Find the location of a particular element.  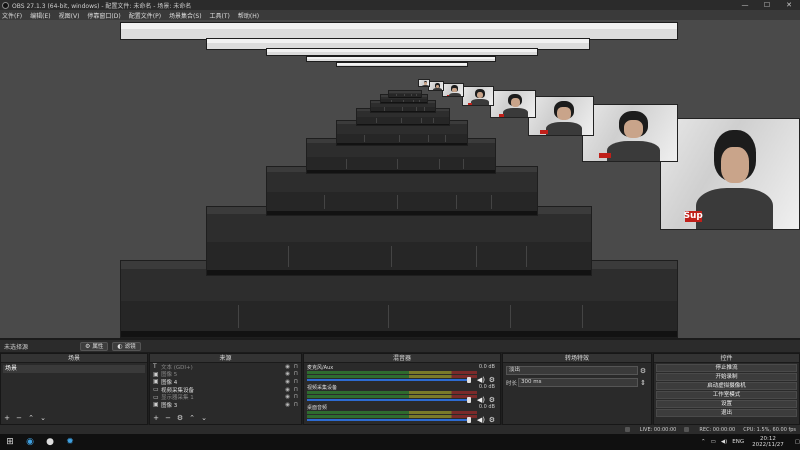

menu-help: 帮助(H) is located at coordinates (248, 15).